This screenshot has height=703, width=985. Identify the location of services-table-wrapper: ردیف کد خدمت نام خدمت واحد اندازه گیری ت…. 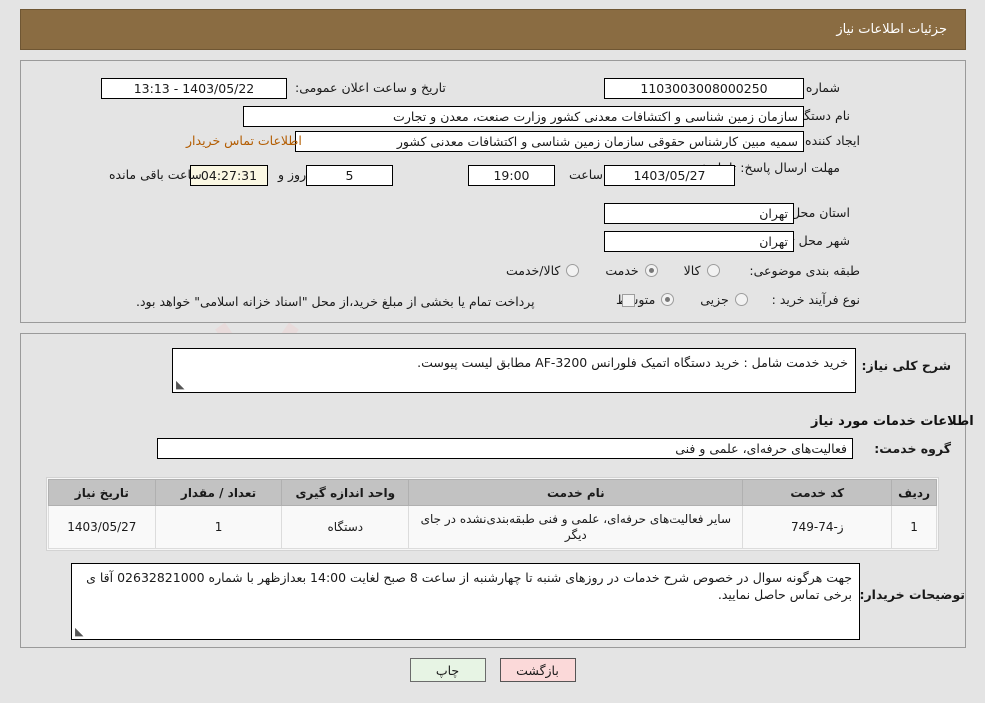
(492, 514).